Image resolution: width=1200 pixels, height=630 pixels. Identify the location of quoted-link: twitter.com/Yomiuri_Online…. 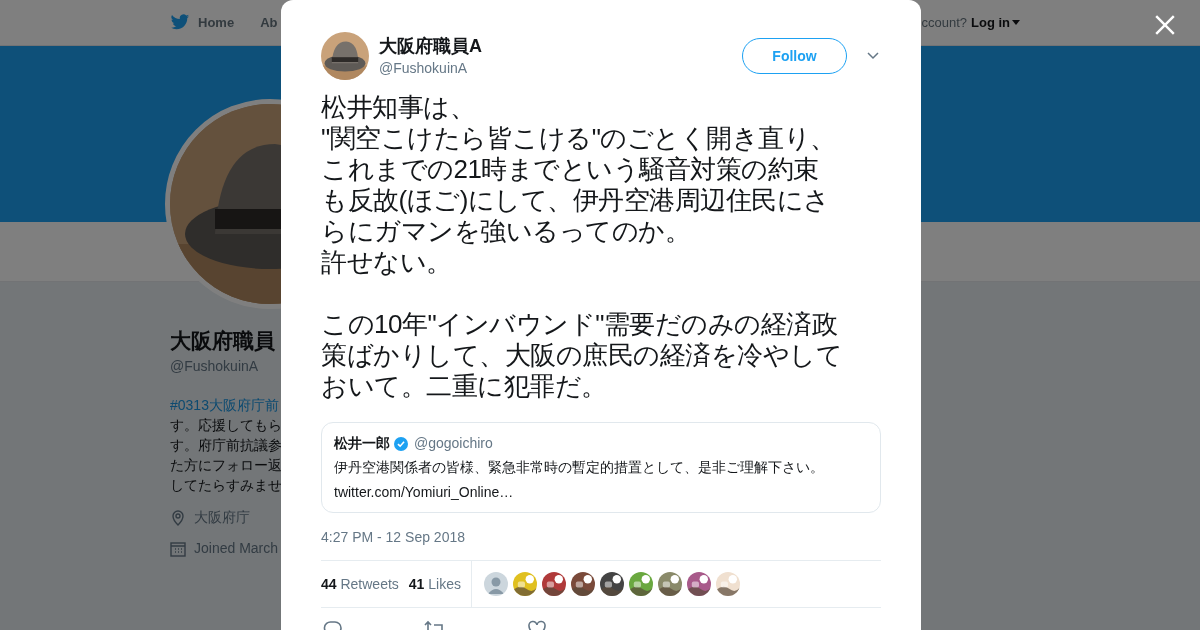
(601, 492).